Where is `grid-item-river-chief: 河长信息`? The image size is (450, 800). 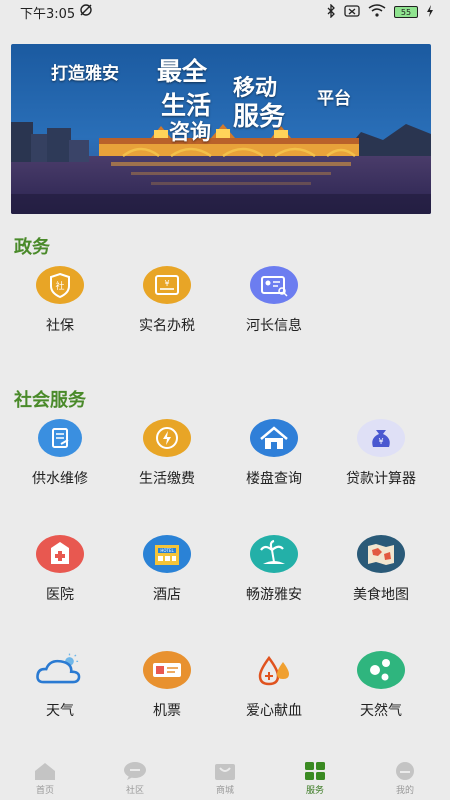
grid-item-river-chief: 河长信息 is located at coordinates (274, 300).